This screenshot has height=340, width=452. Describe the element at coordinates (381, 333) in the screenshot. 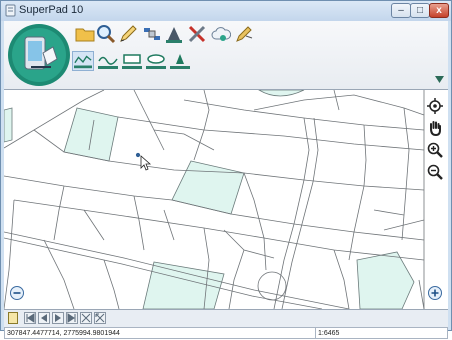

I see `scale-readout: 1:6465` at that location.